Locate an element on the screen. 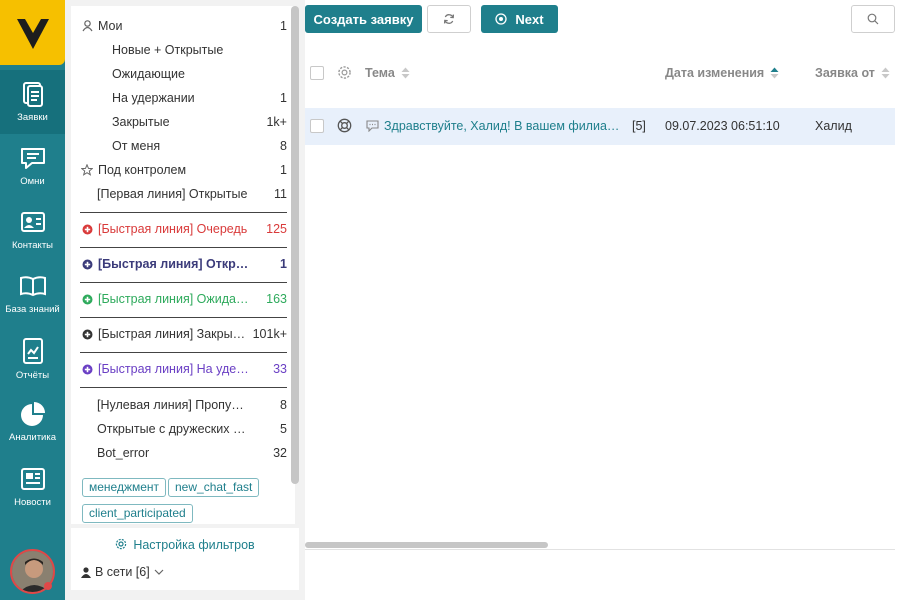 Image resolution: width=900 pixels, height=600 pixels. nav-label: Контакты is located at coordinates (32, 245).